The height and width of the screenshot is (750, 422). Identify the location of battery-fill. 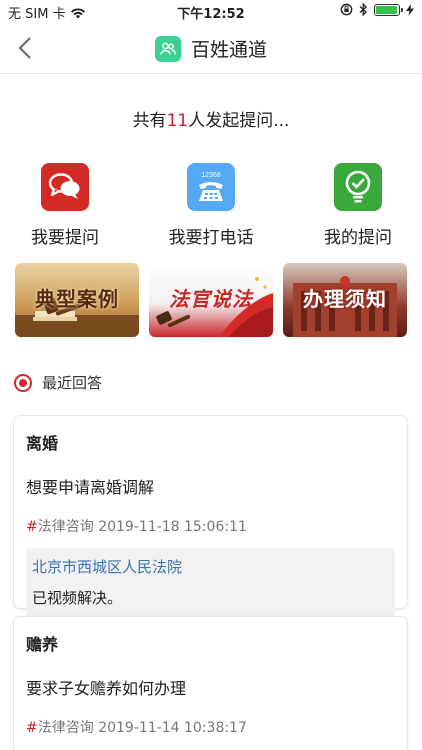
(386, 9).